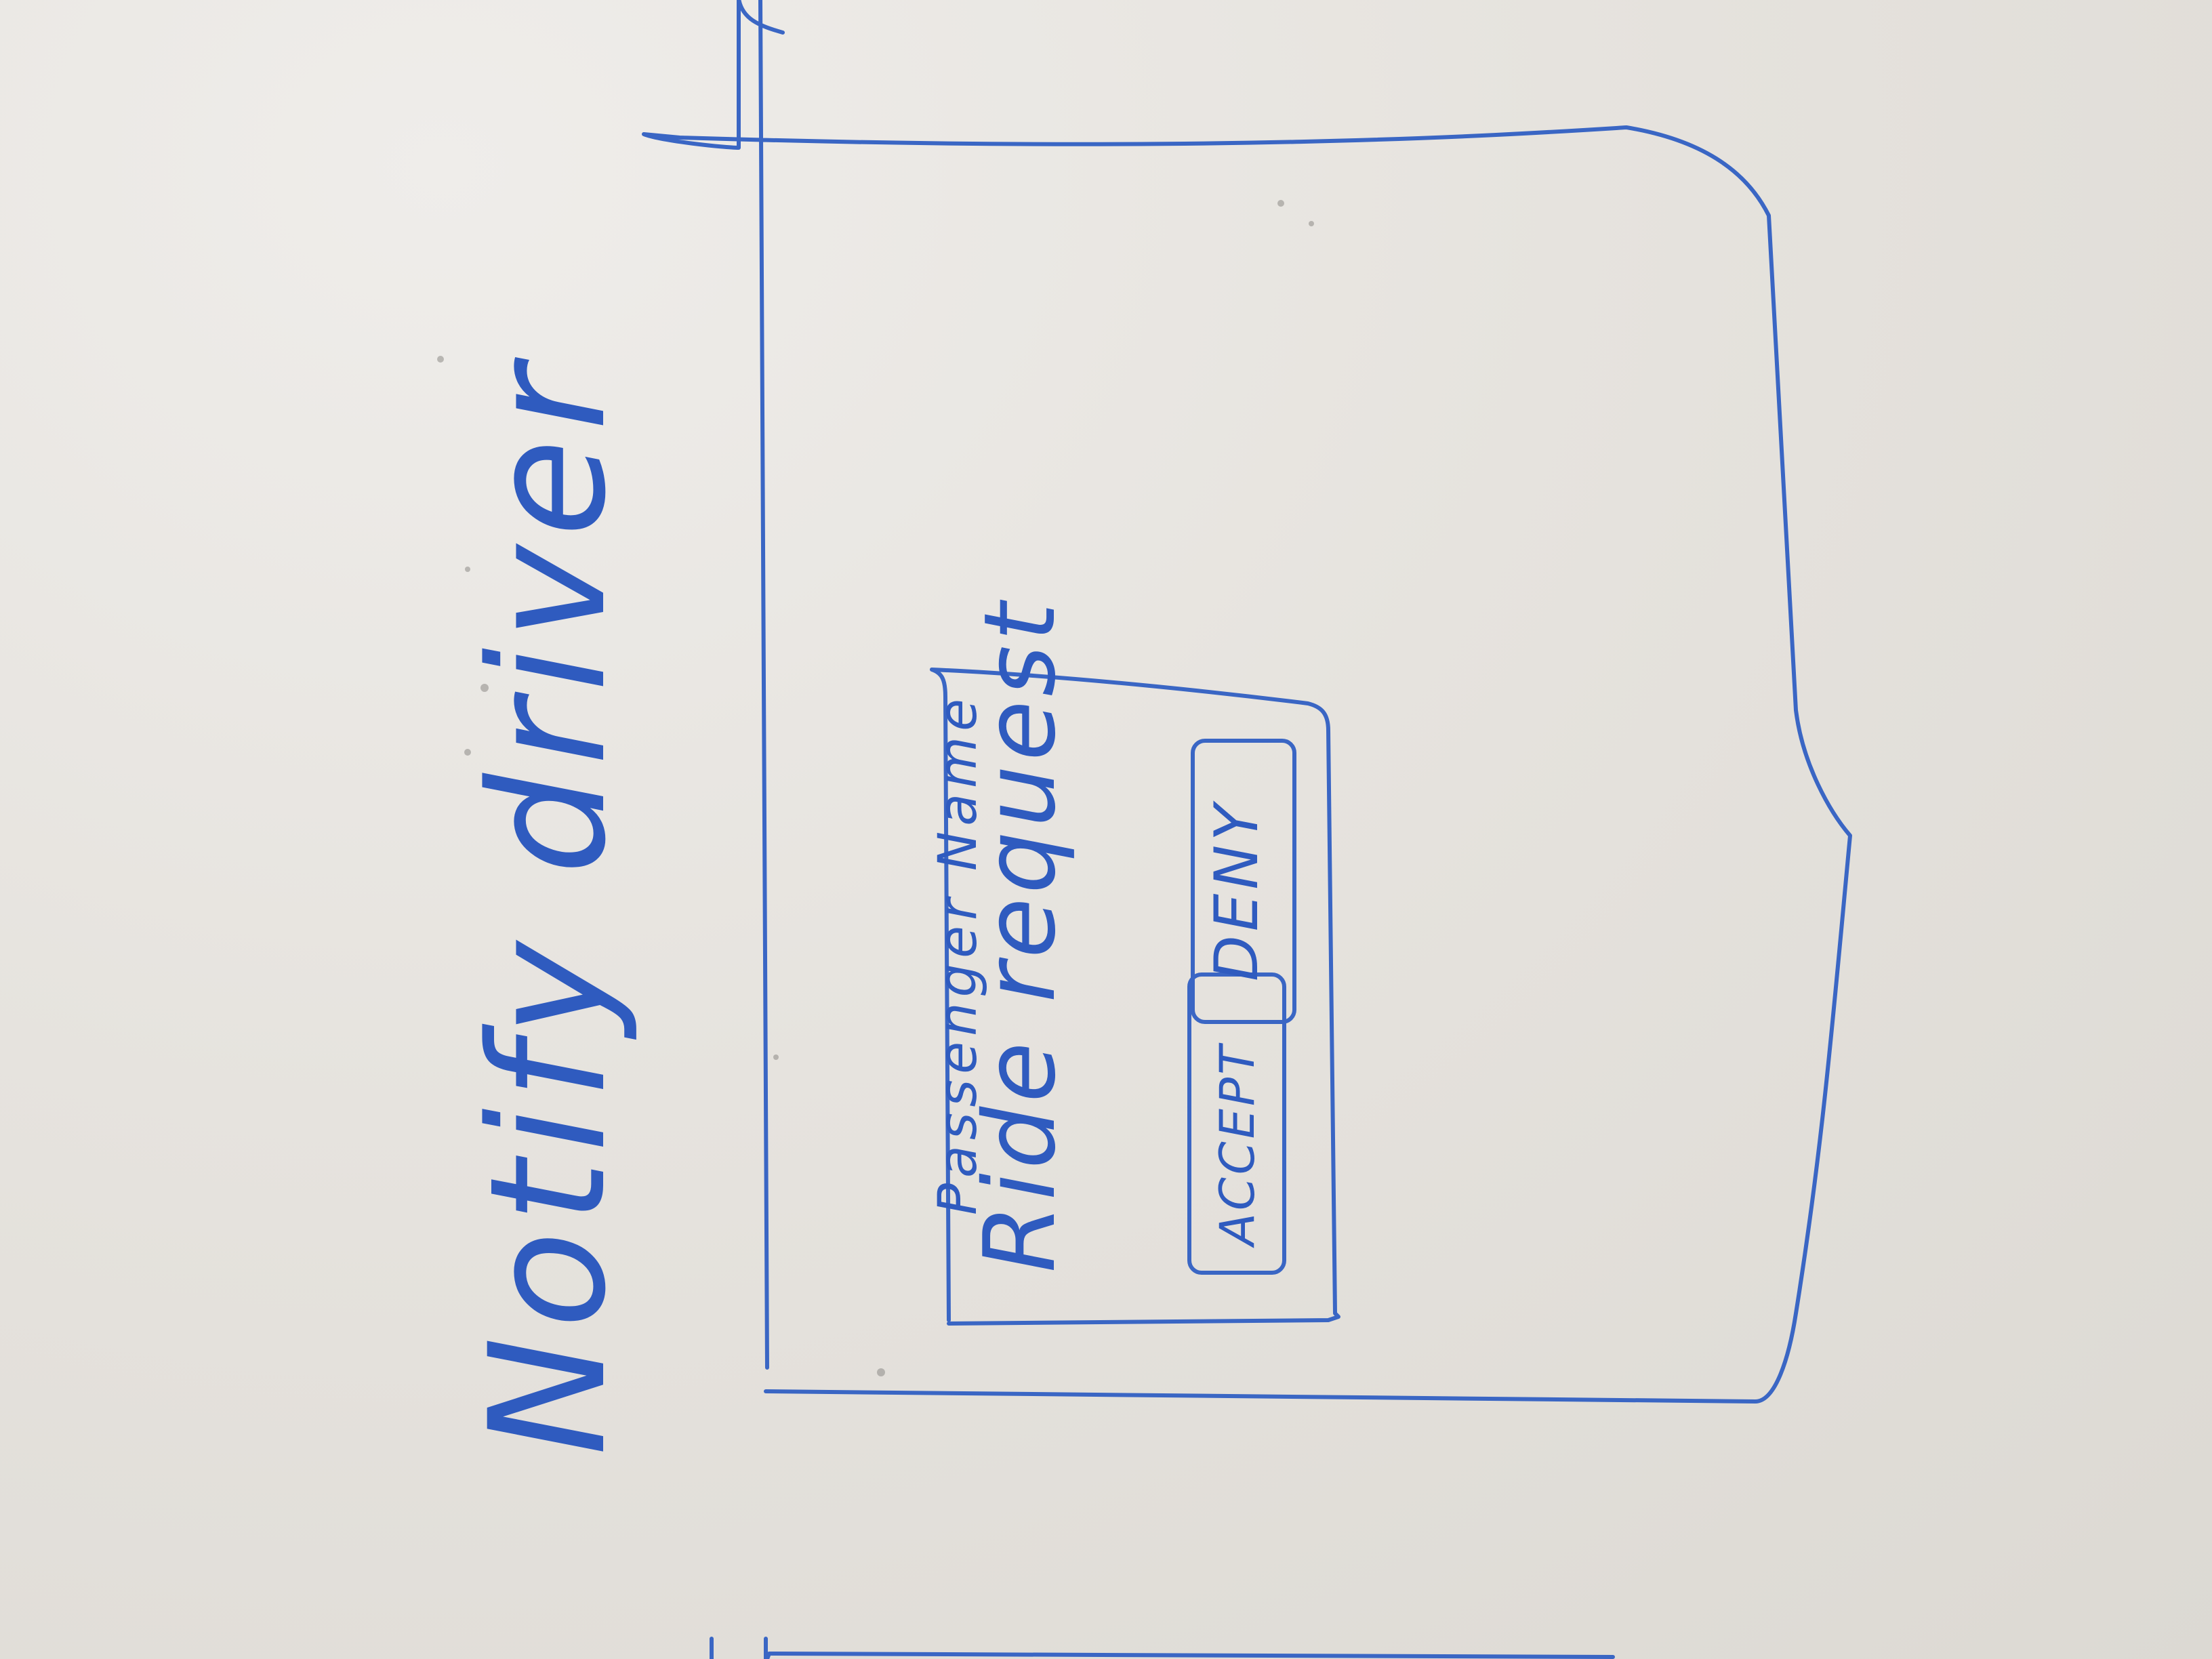  Describe the element at coordinates (548, 906) in the screenshot. I see `sketch-title: Notify driver` at that location.